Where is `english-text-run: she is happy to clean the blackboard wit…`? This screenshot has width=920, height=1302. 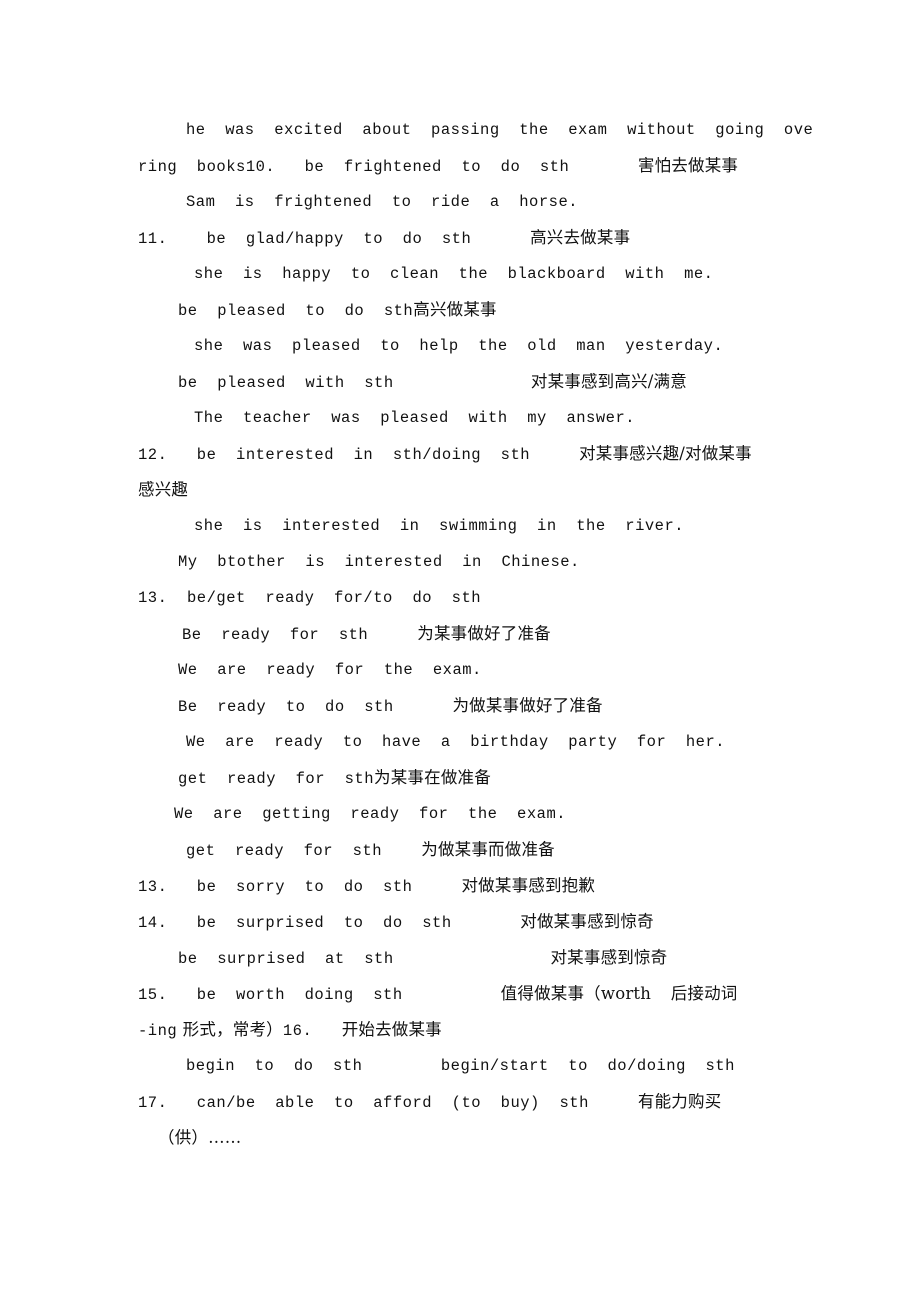 english-text-run: she is happy to clean the blackboard wit… is located at coordinates (454, 274).